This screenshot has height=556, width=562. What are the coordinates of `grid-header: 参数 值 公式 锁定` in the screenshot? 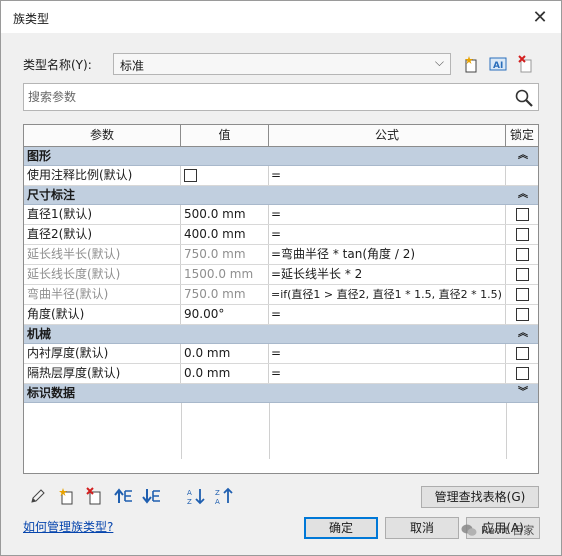 It's located at (281, 136).